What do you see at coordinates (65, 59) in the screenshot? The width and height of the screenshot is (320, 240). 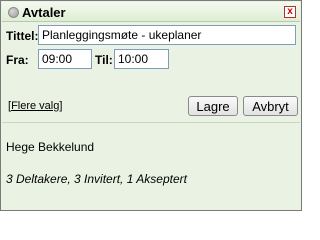 I see `from-time-input` at bounding box center [65, 59].